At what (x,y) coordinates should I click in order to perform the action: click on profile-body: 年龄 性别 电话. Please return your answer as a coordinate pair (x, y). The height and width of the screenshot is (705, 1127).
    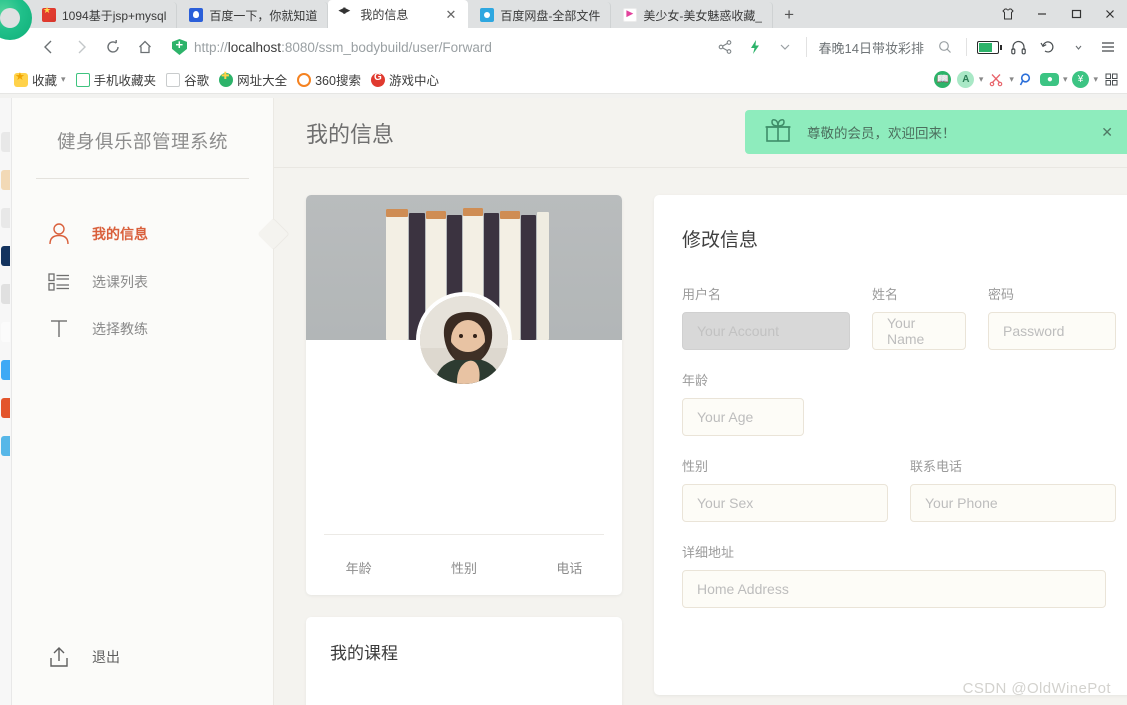
    Looking at the image, I should click on (464, 467).